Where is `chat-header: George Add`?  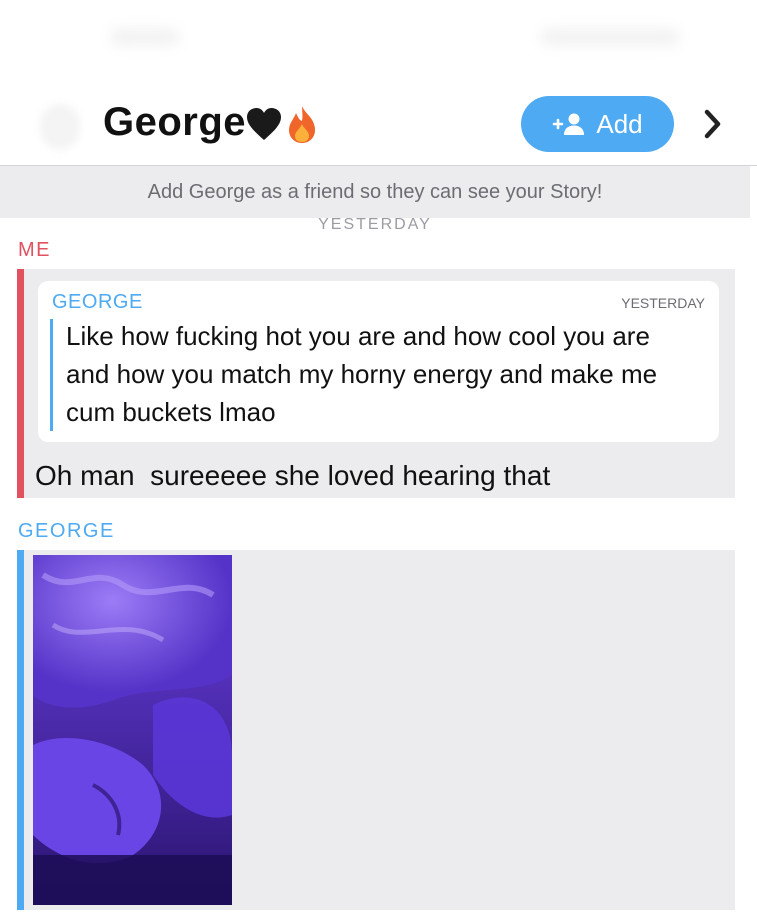 chat-header: George Add is located at coordinates (378, 123).